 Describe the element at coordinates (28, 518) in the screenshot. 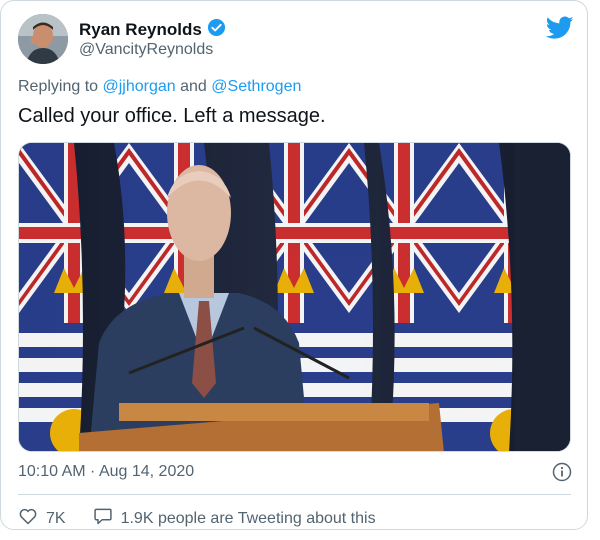

I see `heart-icon` at that location.